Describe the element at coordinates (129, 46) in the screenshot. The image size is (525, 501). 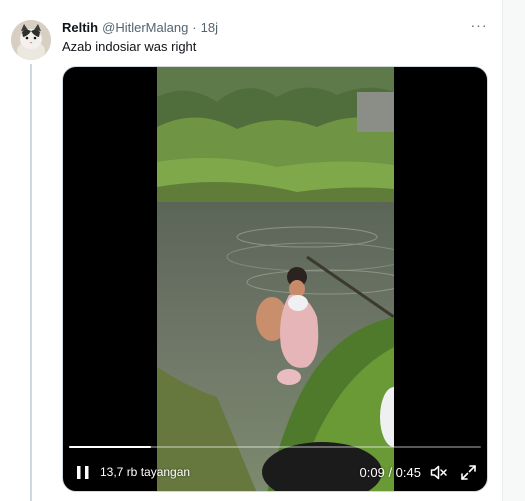
I see `tweet-text: Azab indosiar was right` at that location.